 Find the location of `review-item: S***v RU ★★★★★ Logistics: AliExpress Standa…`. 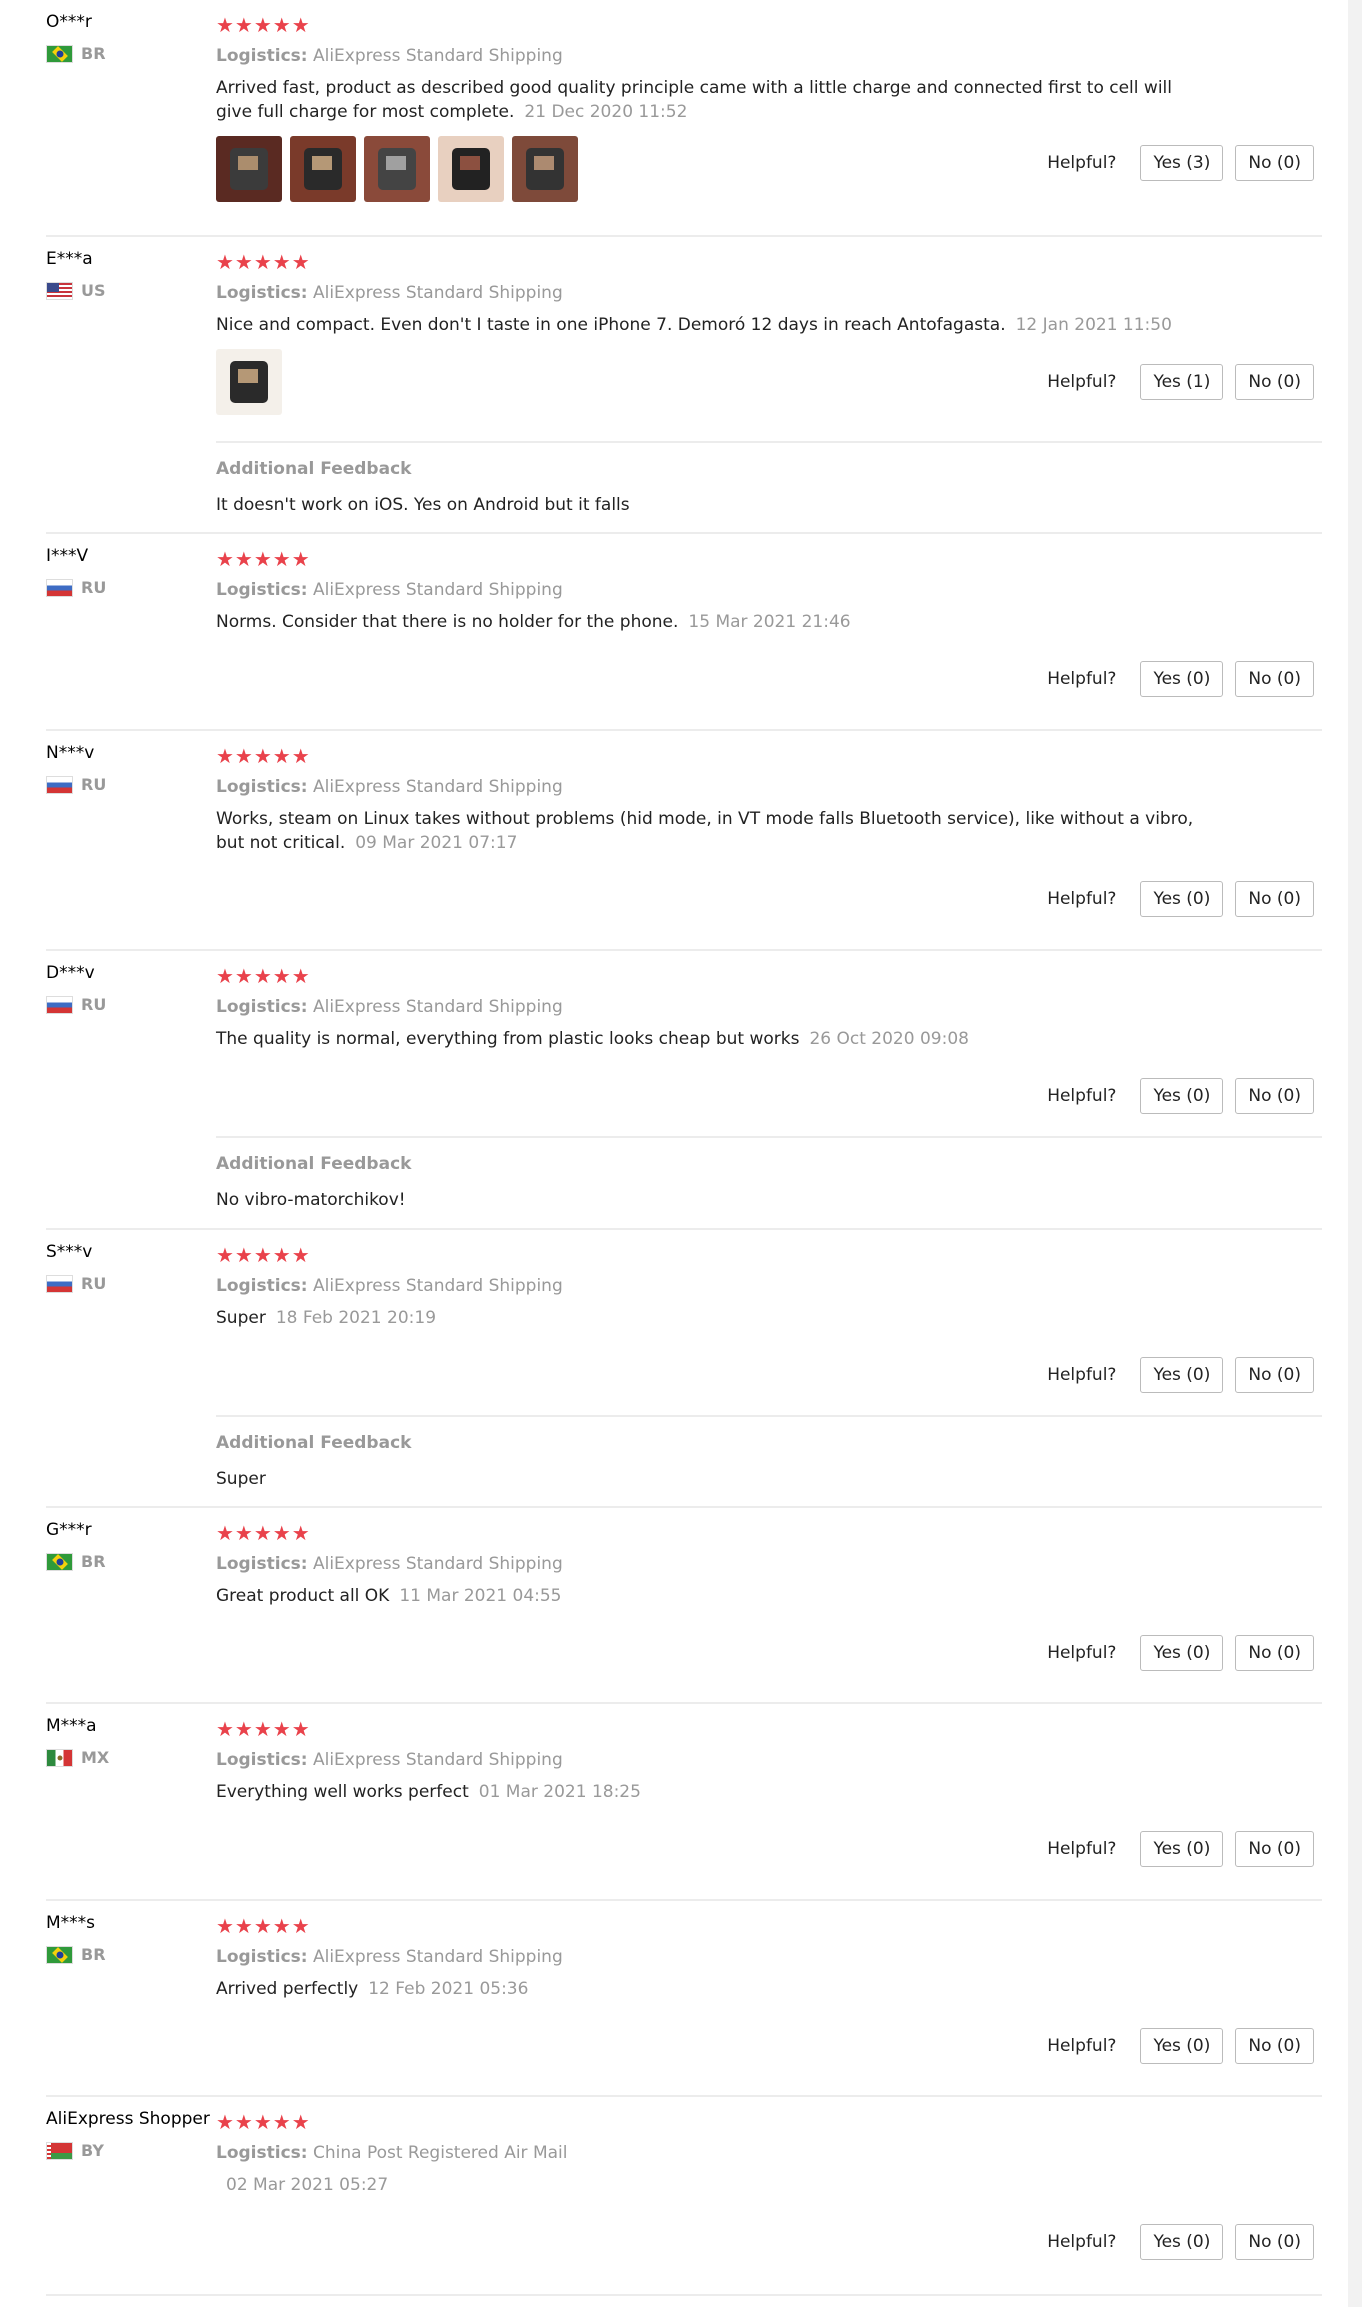

review-item: S***v RU ★★★★★ Logistics: AliExpress Standa… is located at coordinates (684, 1369).